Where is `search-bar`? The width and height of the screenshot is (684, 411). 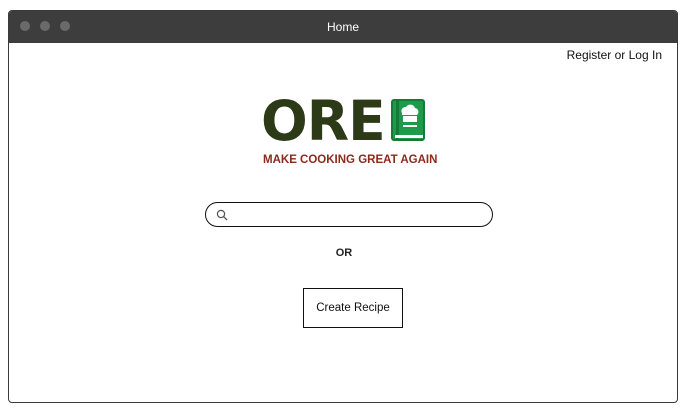
search-bar is located at coordinates (349, 214).